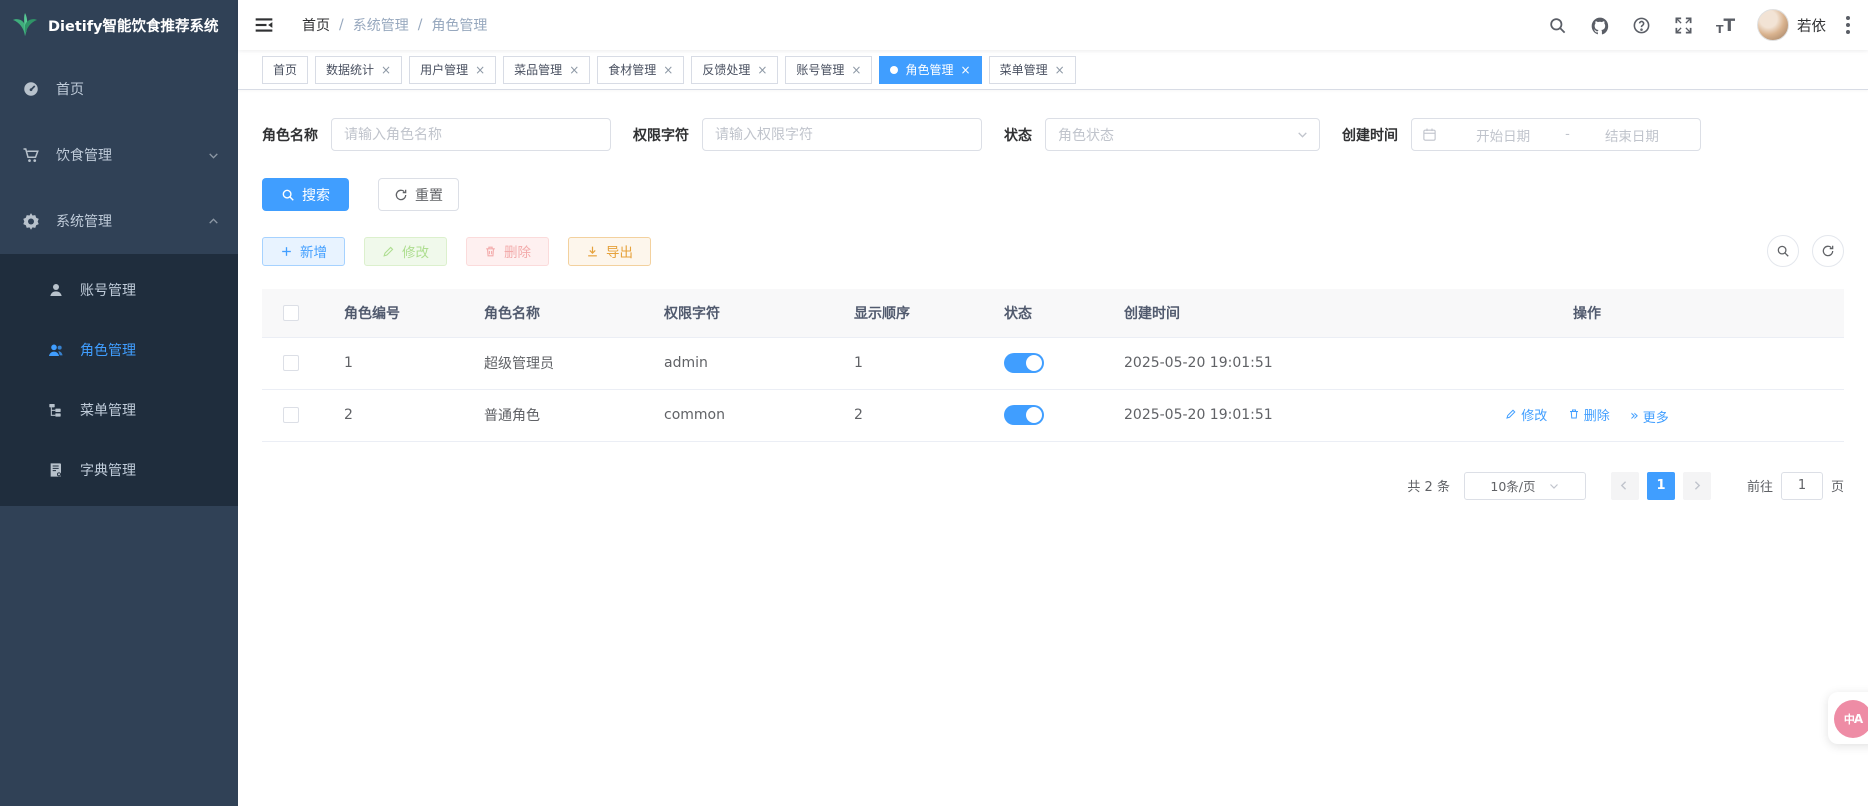  Describe the element at coordinates (390, 363) in the screenshot. I see `cell-role-id: 1` at that location.